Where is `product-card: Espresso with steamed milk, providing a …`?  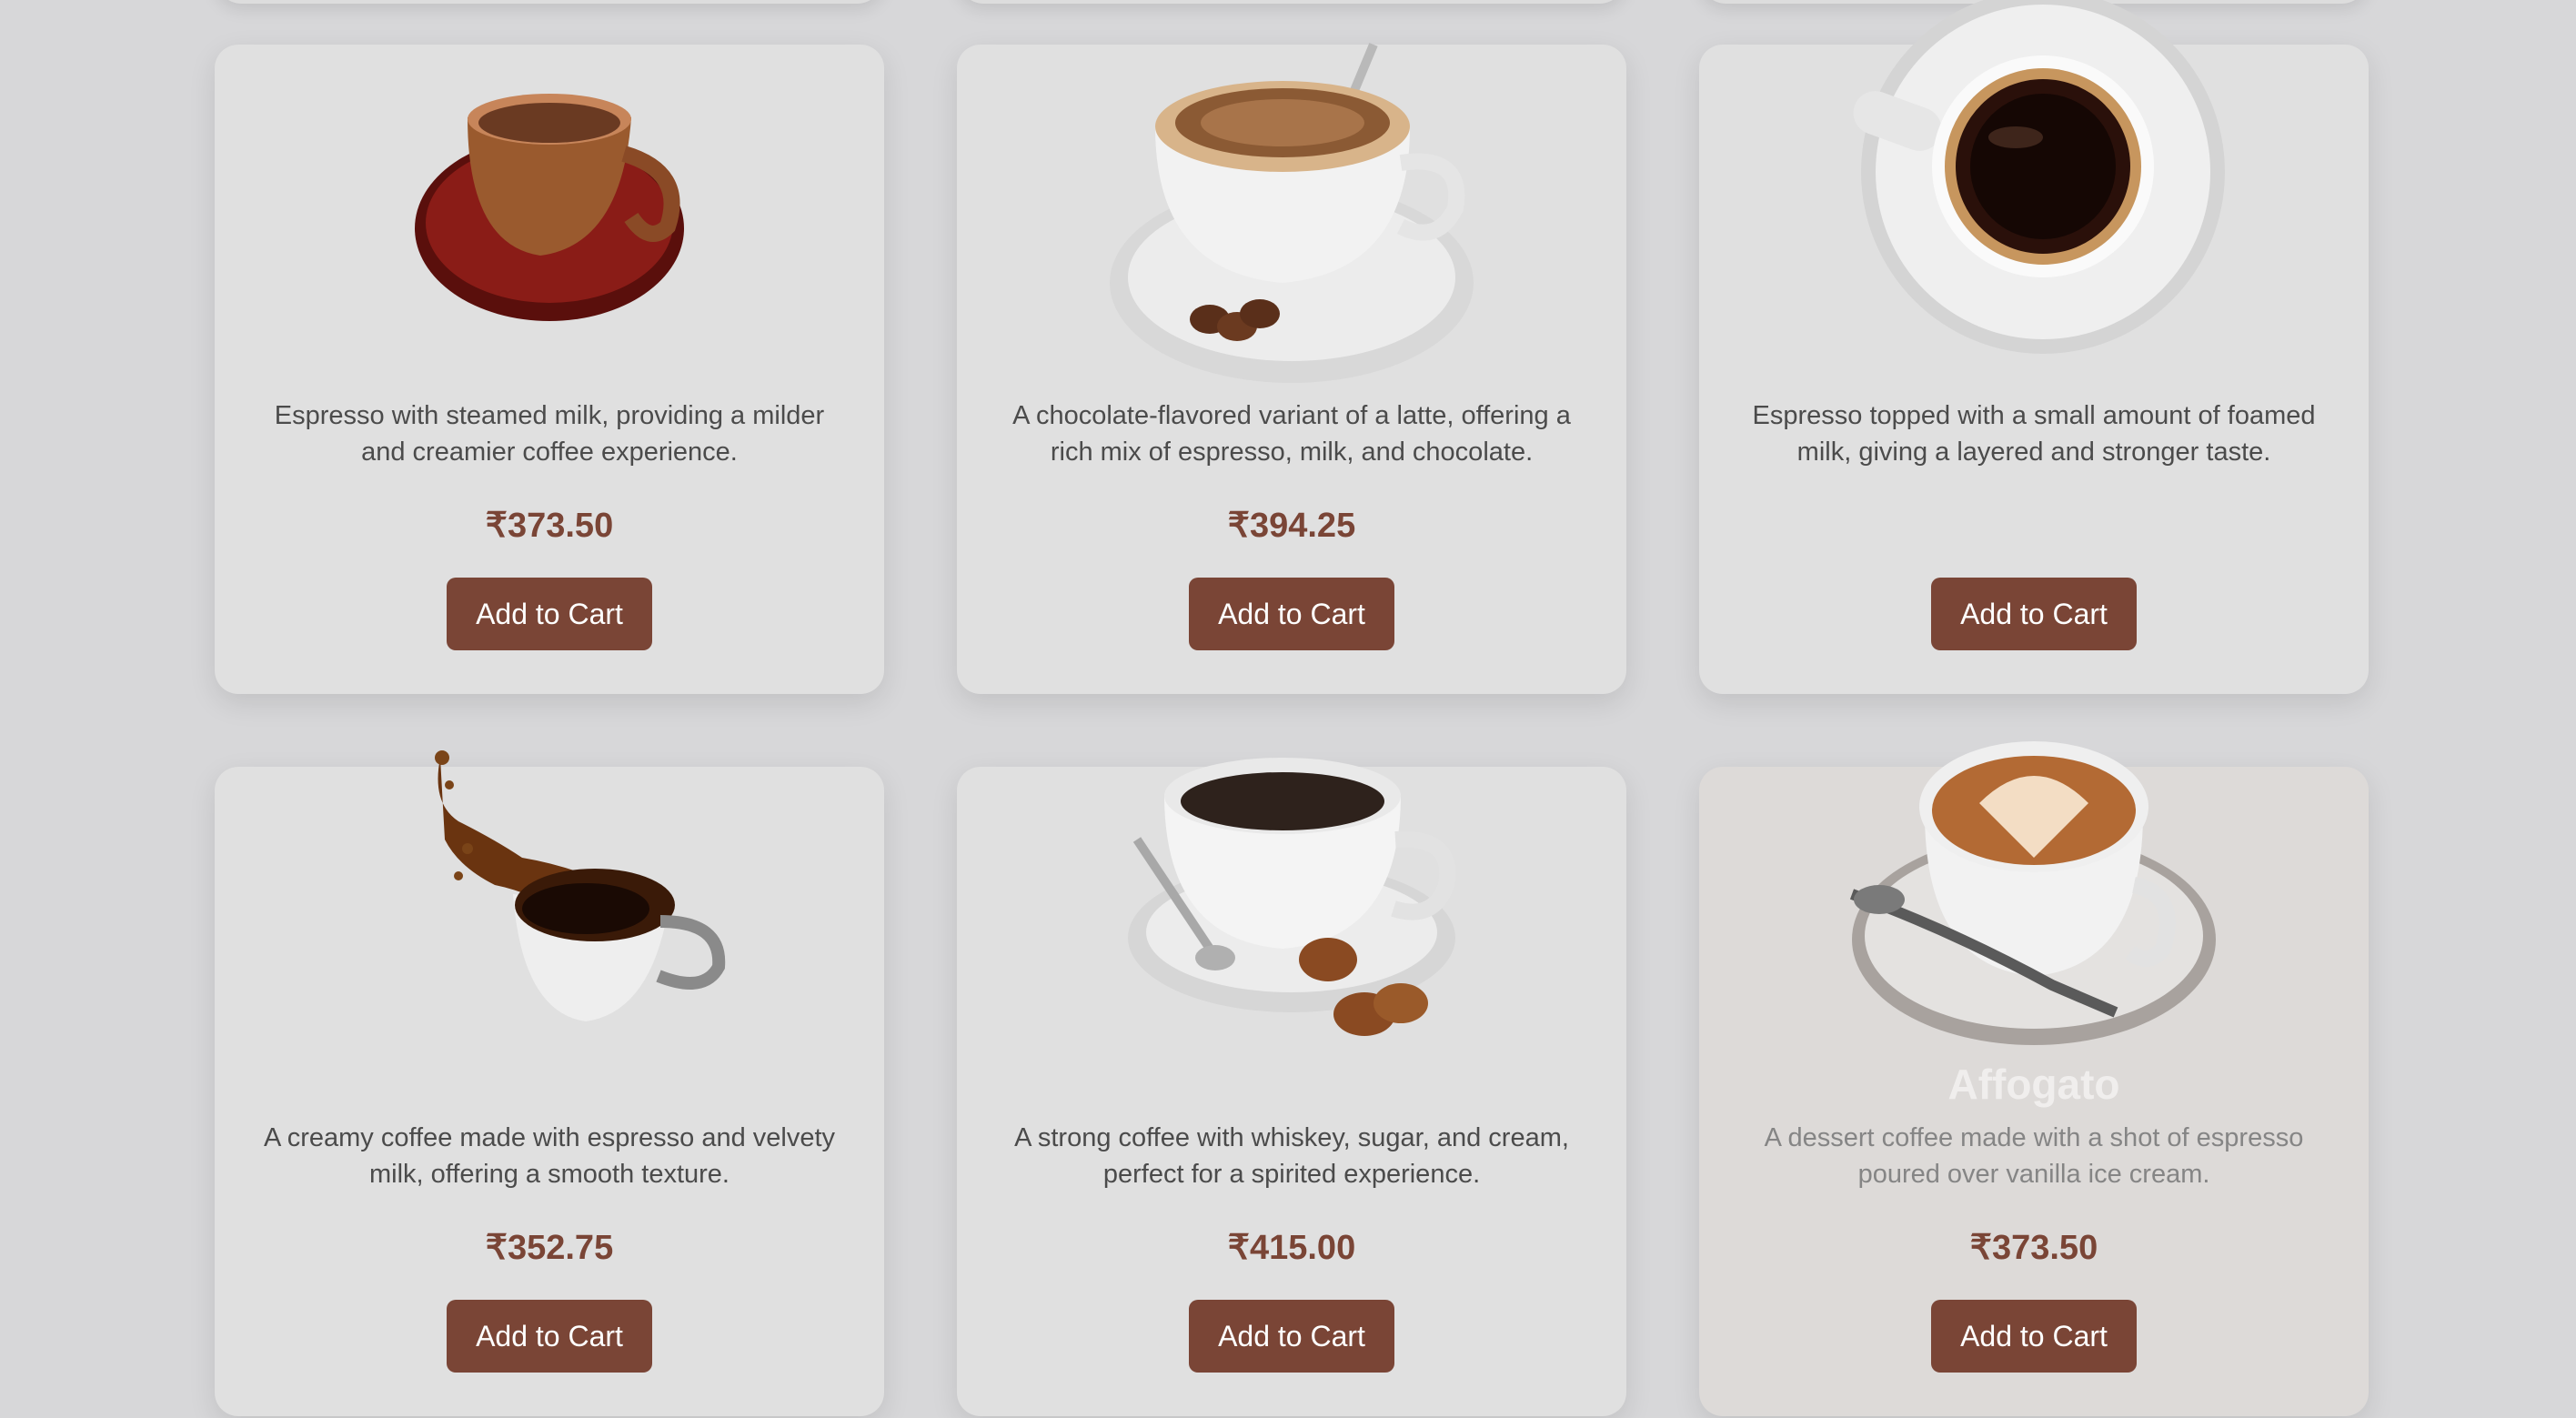 product-card: Espresso with steamed milk, providing a … is located at coordinates (549, 369).